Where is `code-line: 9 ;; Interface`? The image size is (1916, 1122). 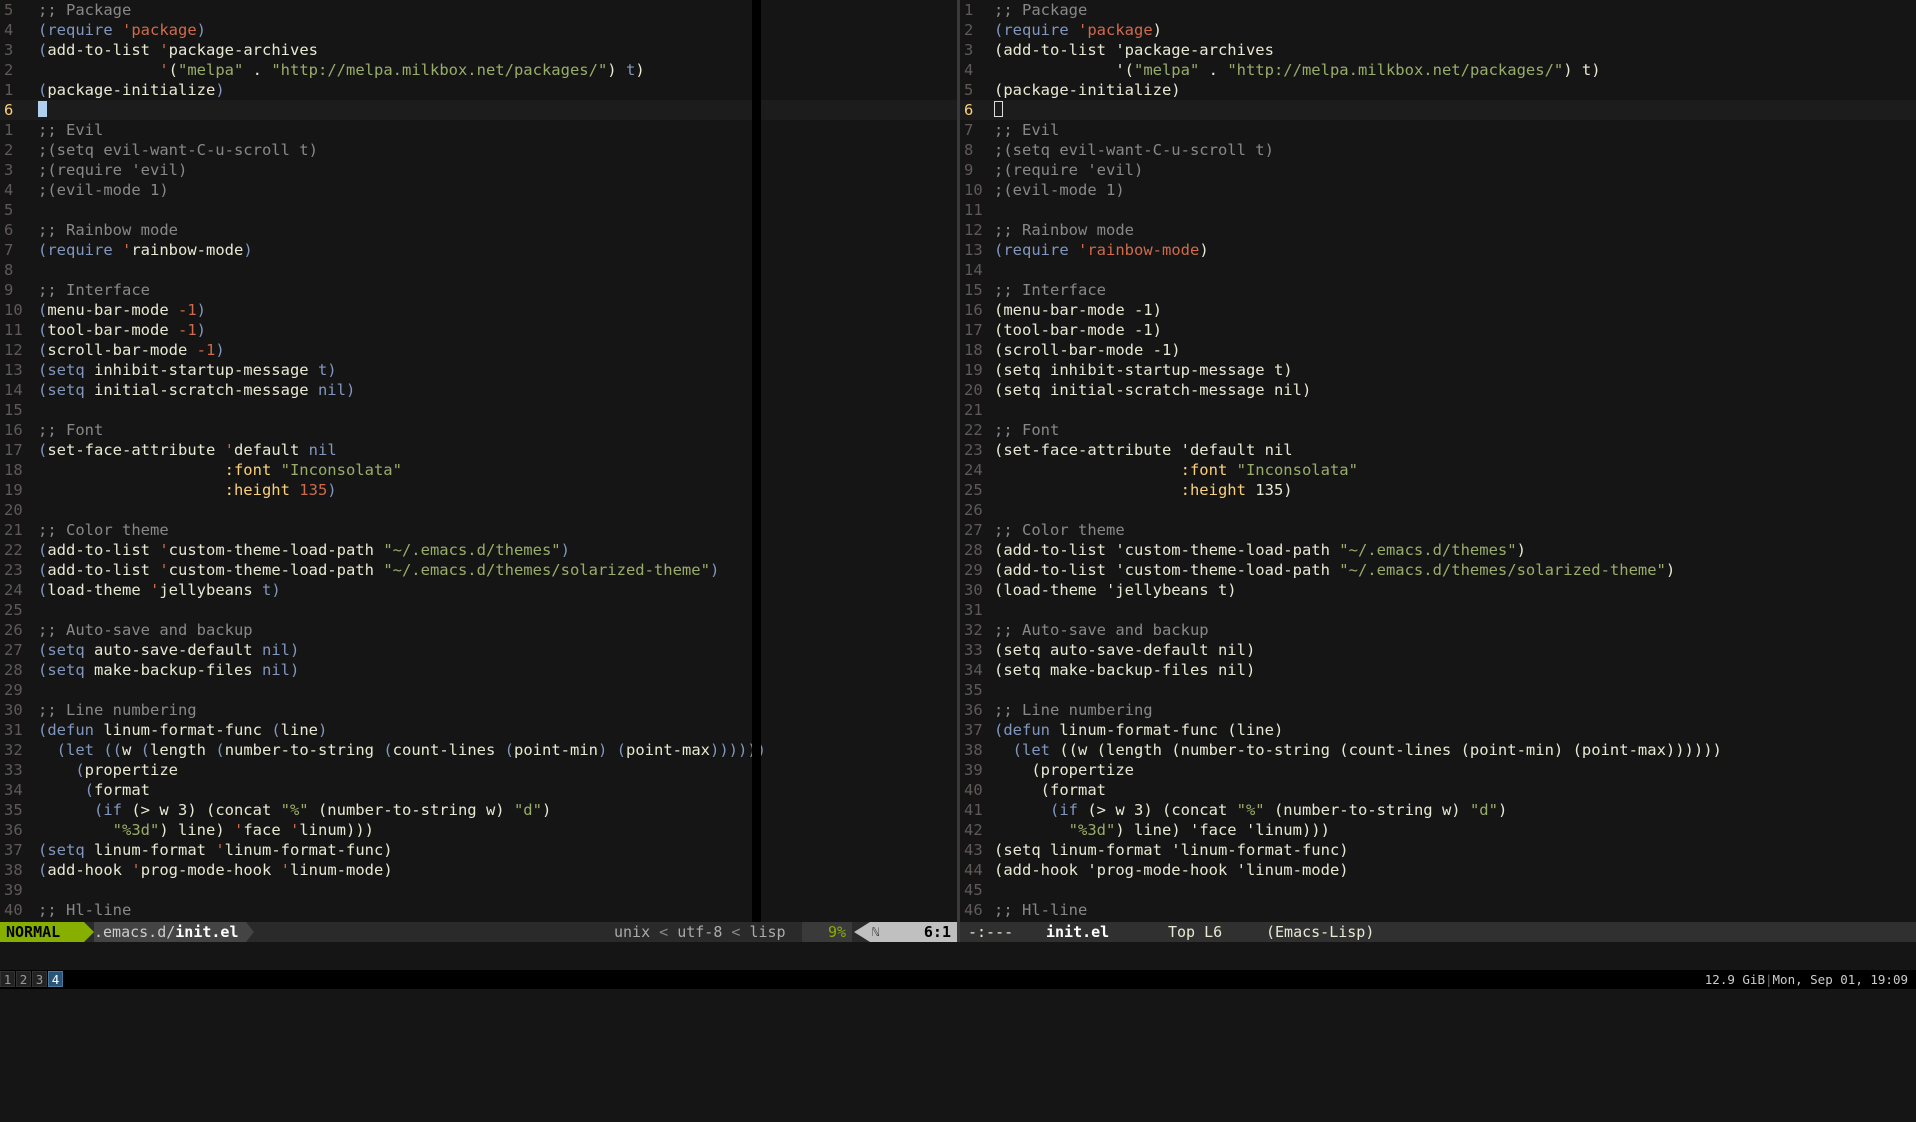
code-line: 9 ;; Interface is located at coordinates (478, 290).